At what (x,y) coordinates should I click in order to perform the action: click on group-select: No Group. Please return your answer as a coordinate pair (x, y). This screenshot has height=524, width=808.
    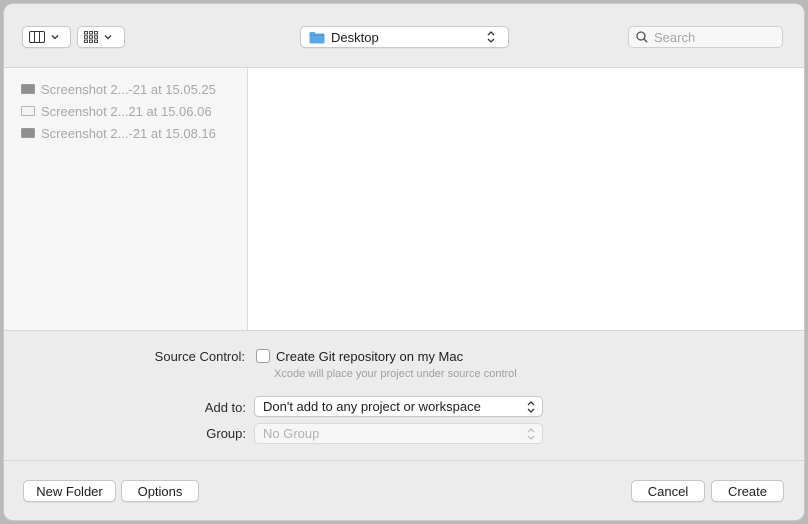
    Looking at the image, I should click on (398, 433).